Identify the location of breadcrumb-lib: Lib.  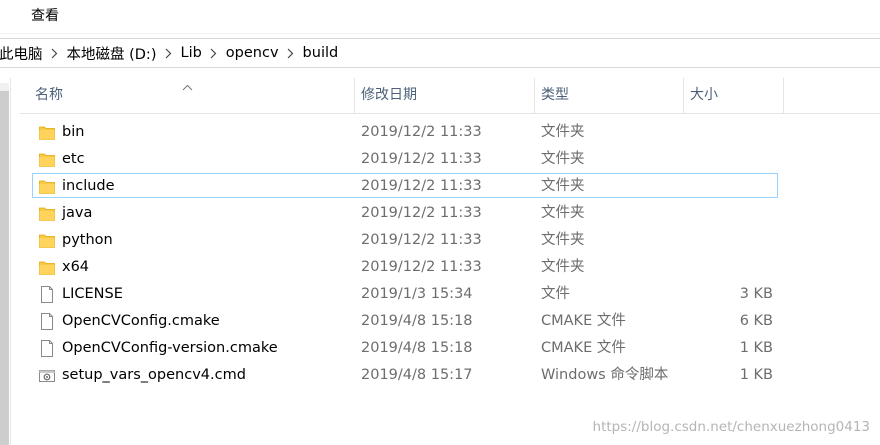
(190, 53).